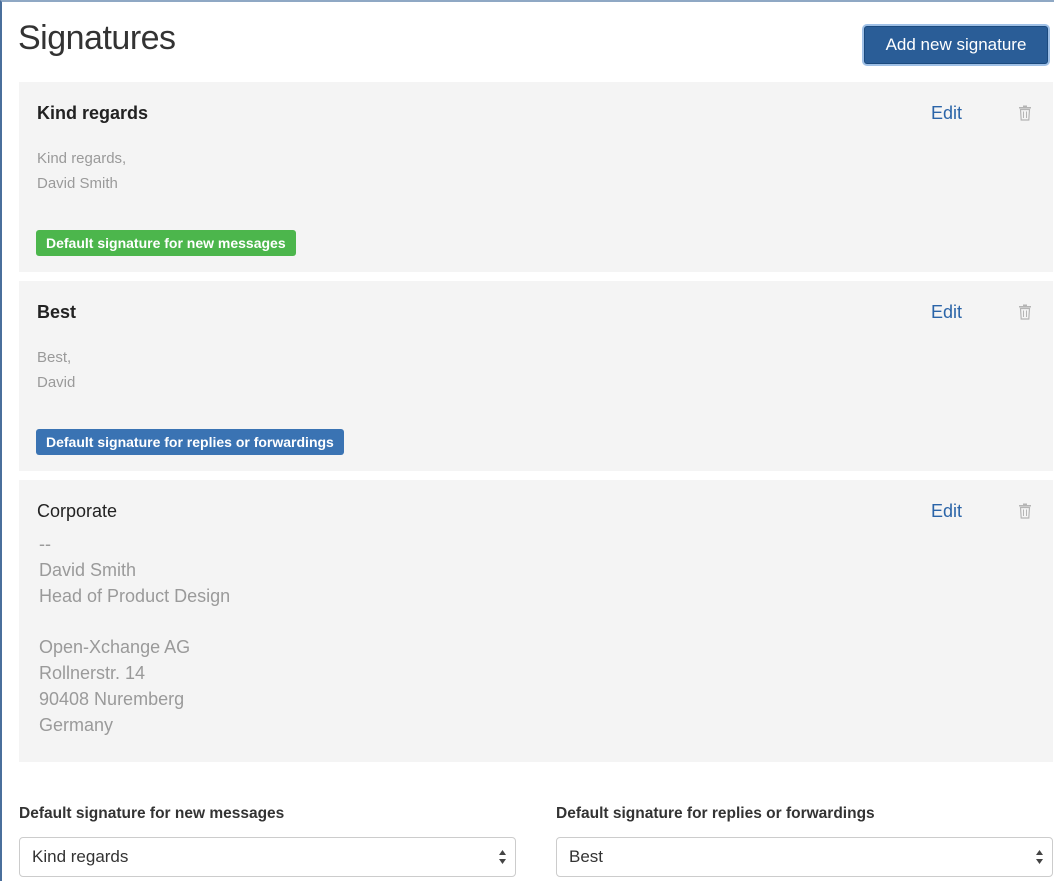  Describe the element at coordinates (97, 38) in the screenshot. I see `page-title: Signatures` at that location.